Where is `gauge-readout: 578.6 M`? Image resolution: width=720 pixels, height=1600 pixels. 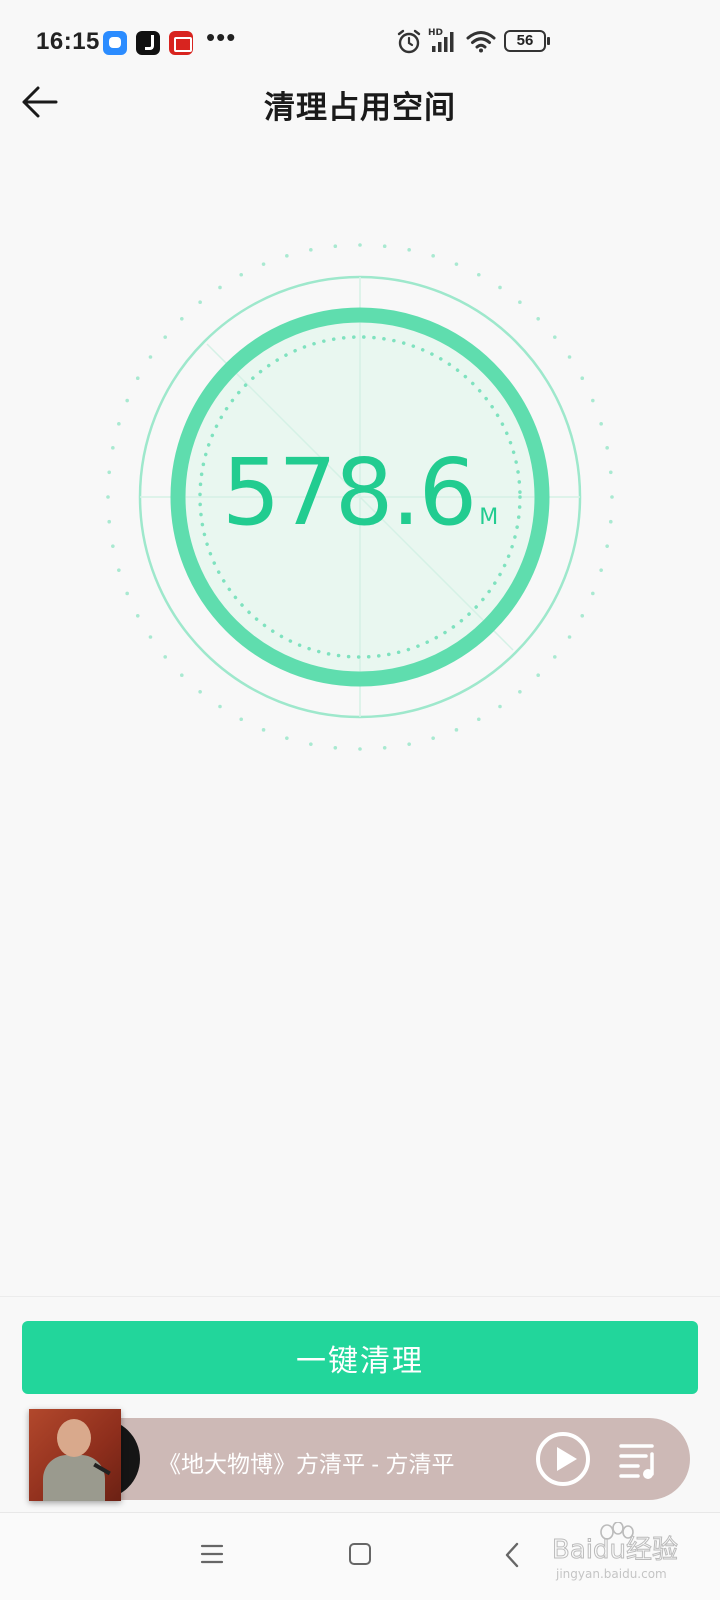
gauge-readout: 578.6 M is located at coordinates (360, 492).